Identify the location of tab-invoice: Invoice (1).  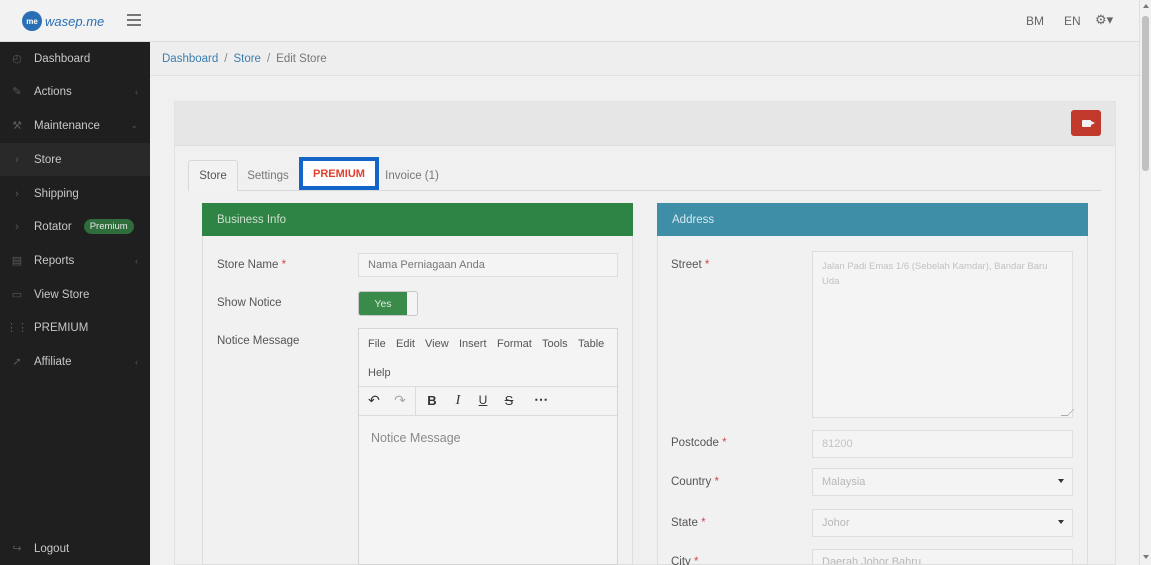
(412, 175).